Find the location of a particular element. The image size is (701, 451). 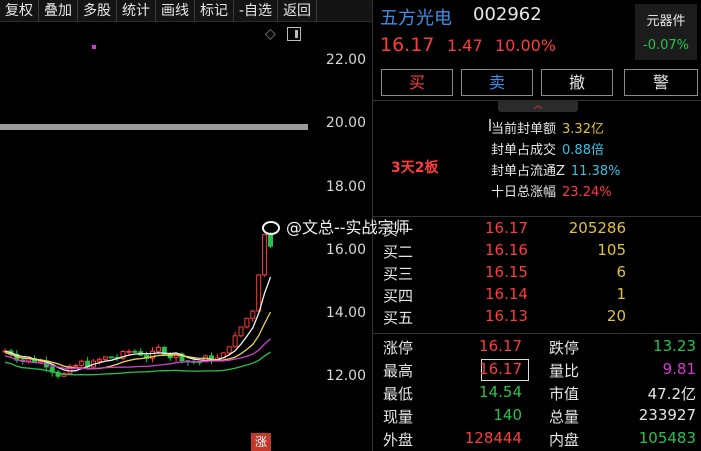

outer-volume-value: 128444 is located at coordinates (493, 438).